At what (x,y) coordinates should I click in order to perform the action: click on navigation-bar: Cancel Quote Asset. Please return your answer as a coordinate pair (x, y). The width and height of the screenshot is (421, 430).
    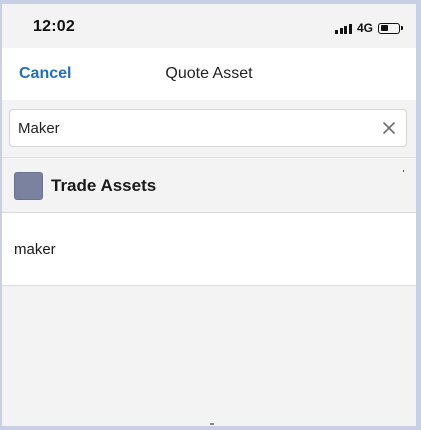
    Looking at the image, I should click on (209, 74).